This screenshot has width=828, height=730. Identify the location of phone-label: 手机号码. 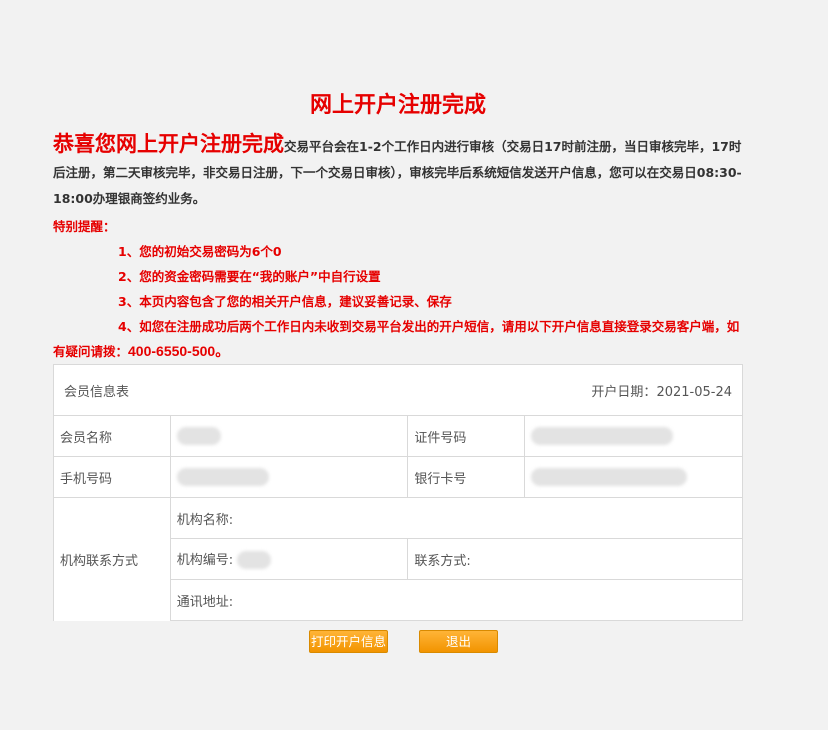
(112, 477).